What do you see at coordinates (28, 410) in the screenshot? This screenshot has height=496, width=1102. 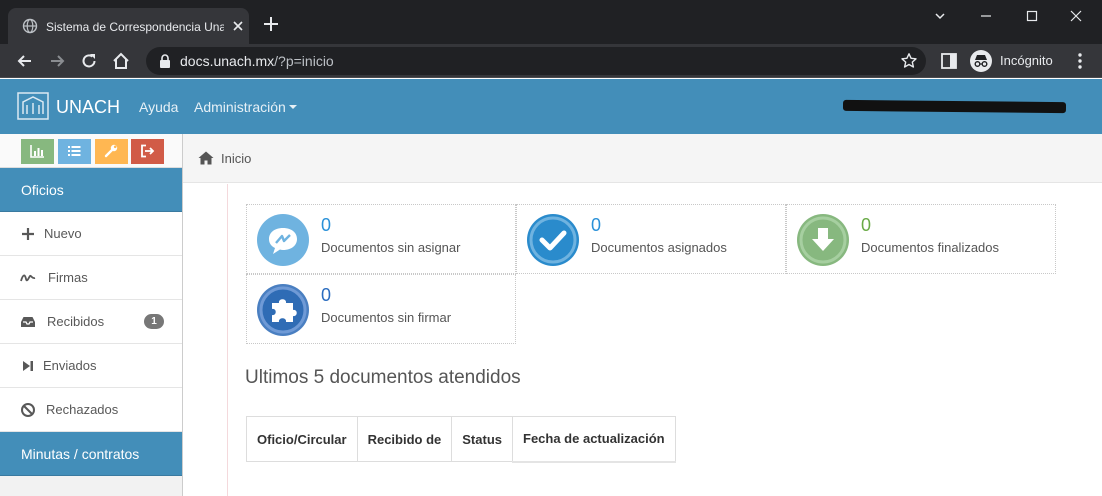 I see `ban-icon` at bounding box center [28, 410].